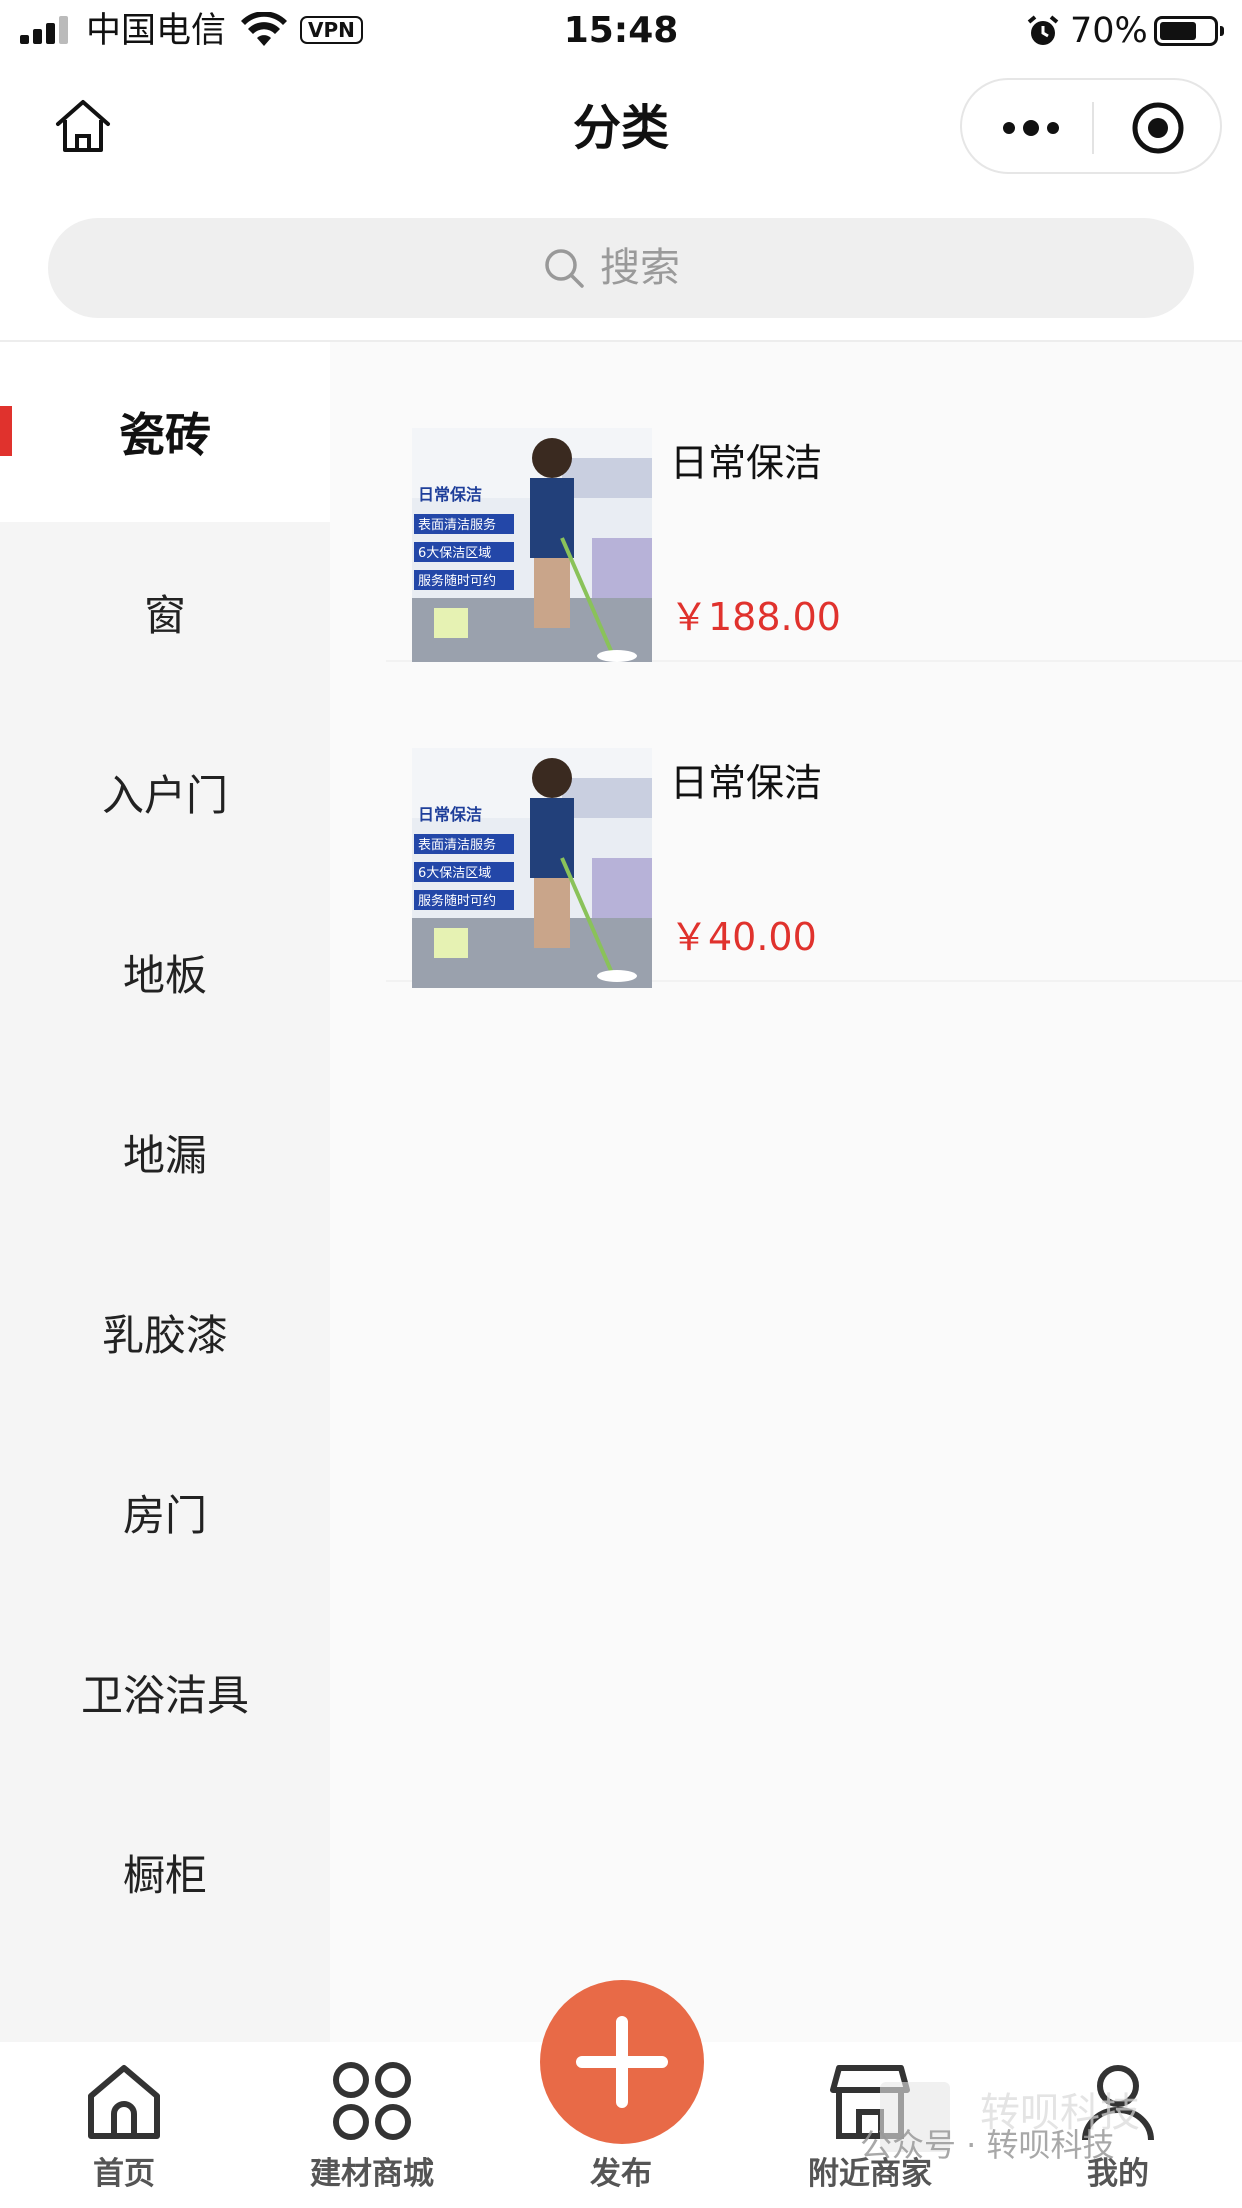 The width and height of the screenshot is (1242, 2208). What do you see at coordinates (164, 1335) in the screenshot?
I see `sidebar-item-label: 乳胶漆` at bounding box center [164, 1335].